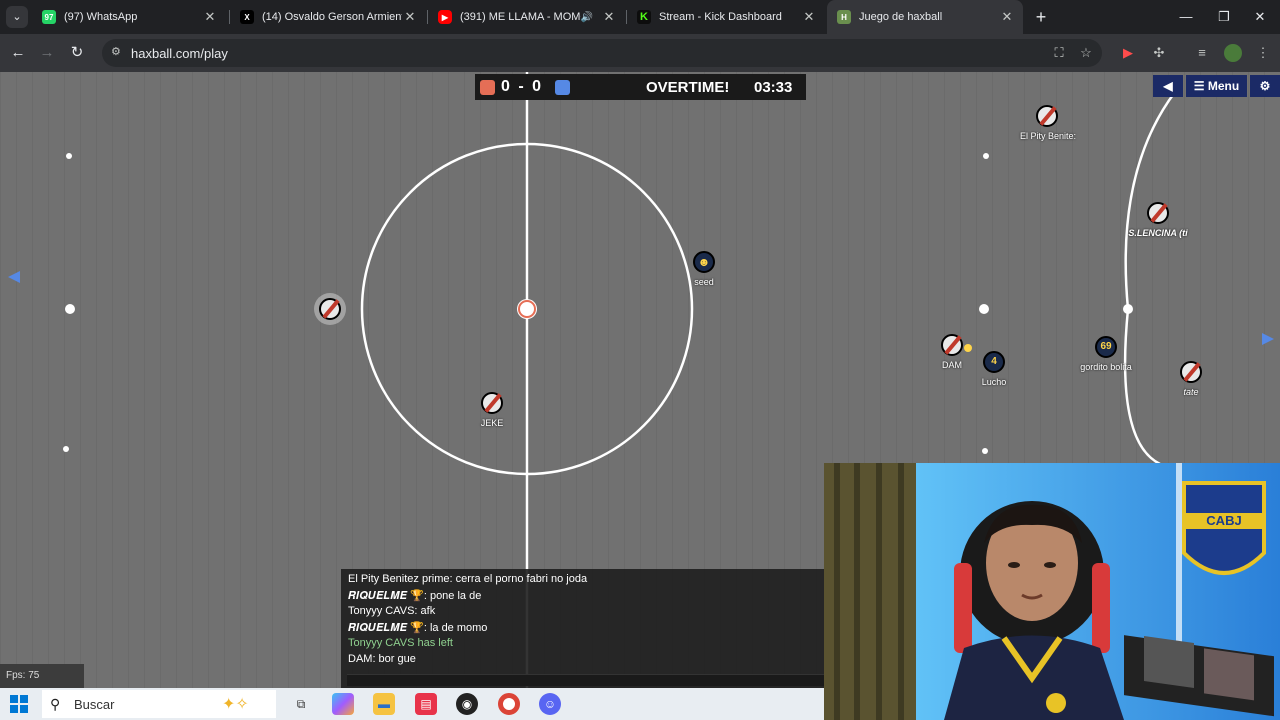 Image resolution: width=1280 pixels, height=720 pixels. Describe the element at coordinates (49, 17) in the screenshot. I see `whatsapp-icon: 97` at that location.